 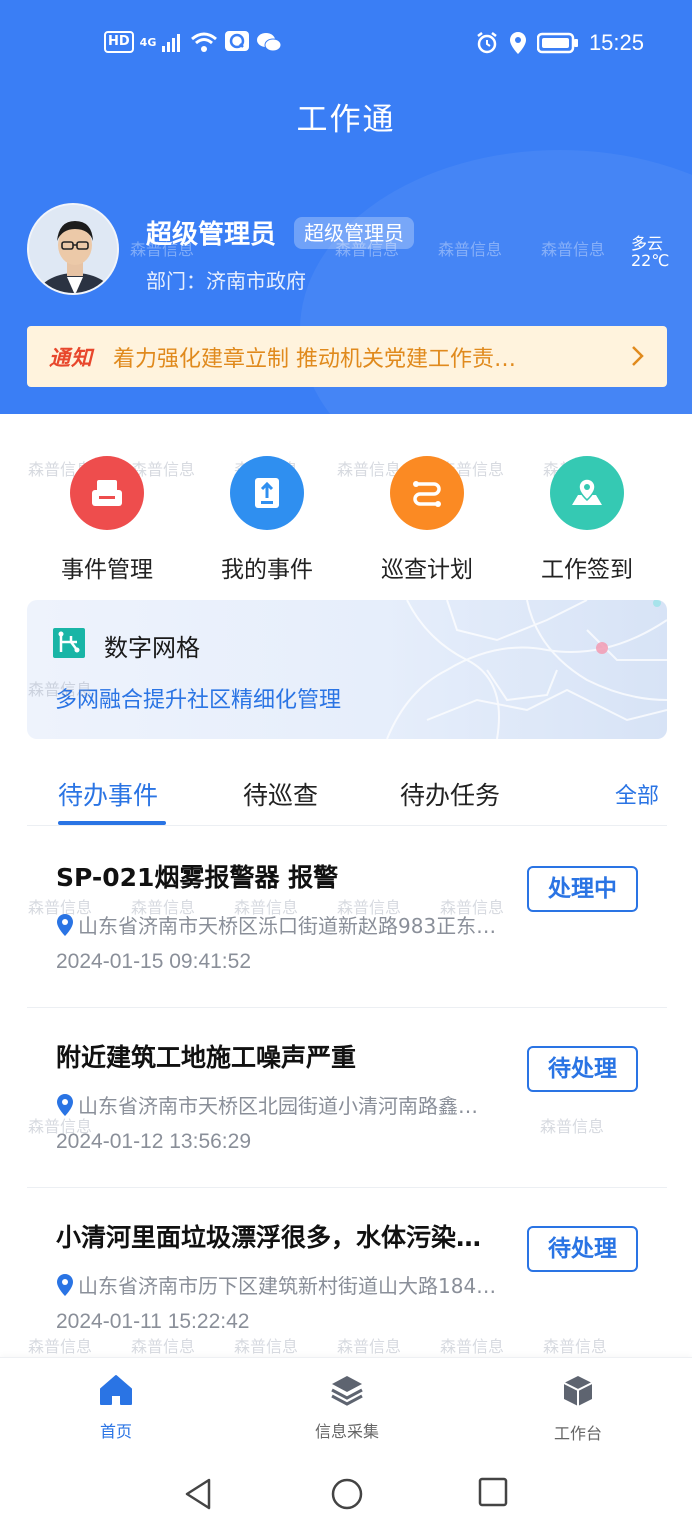 I want to click on tab-pending-events: 待办事件, so click(x=108, y=794).